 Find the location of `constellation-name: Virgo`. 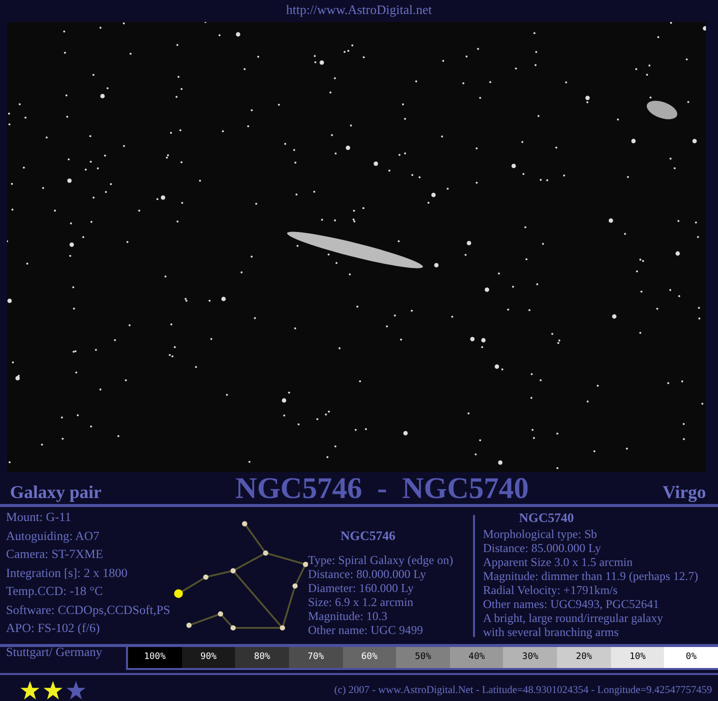

constellation-name: Virgo is located at coordinates (684, 492).